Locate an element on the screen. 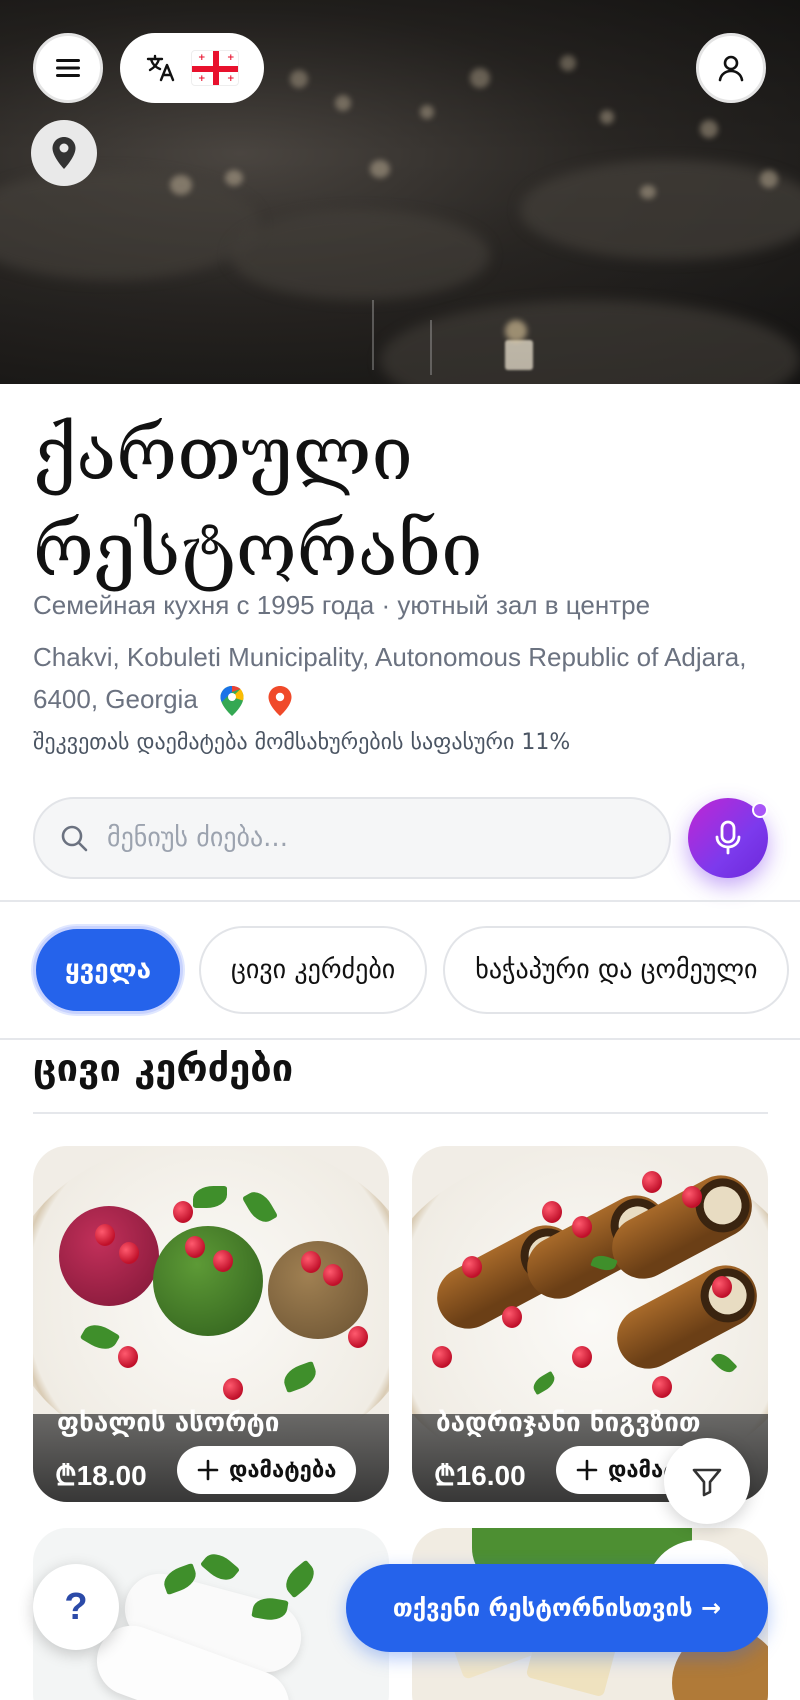 This screenshot has height=1700, width=800. menu-item-name: ფხალის ასორტი is located at coordinates (168, 1423).